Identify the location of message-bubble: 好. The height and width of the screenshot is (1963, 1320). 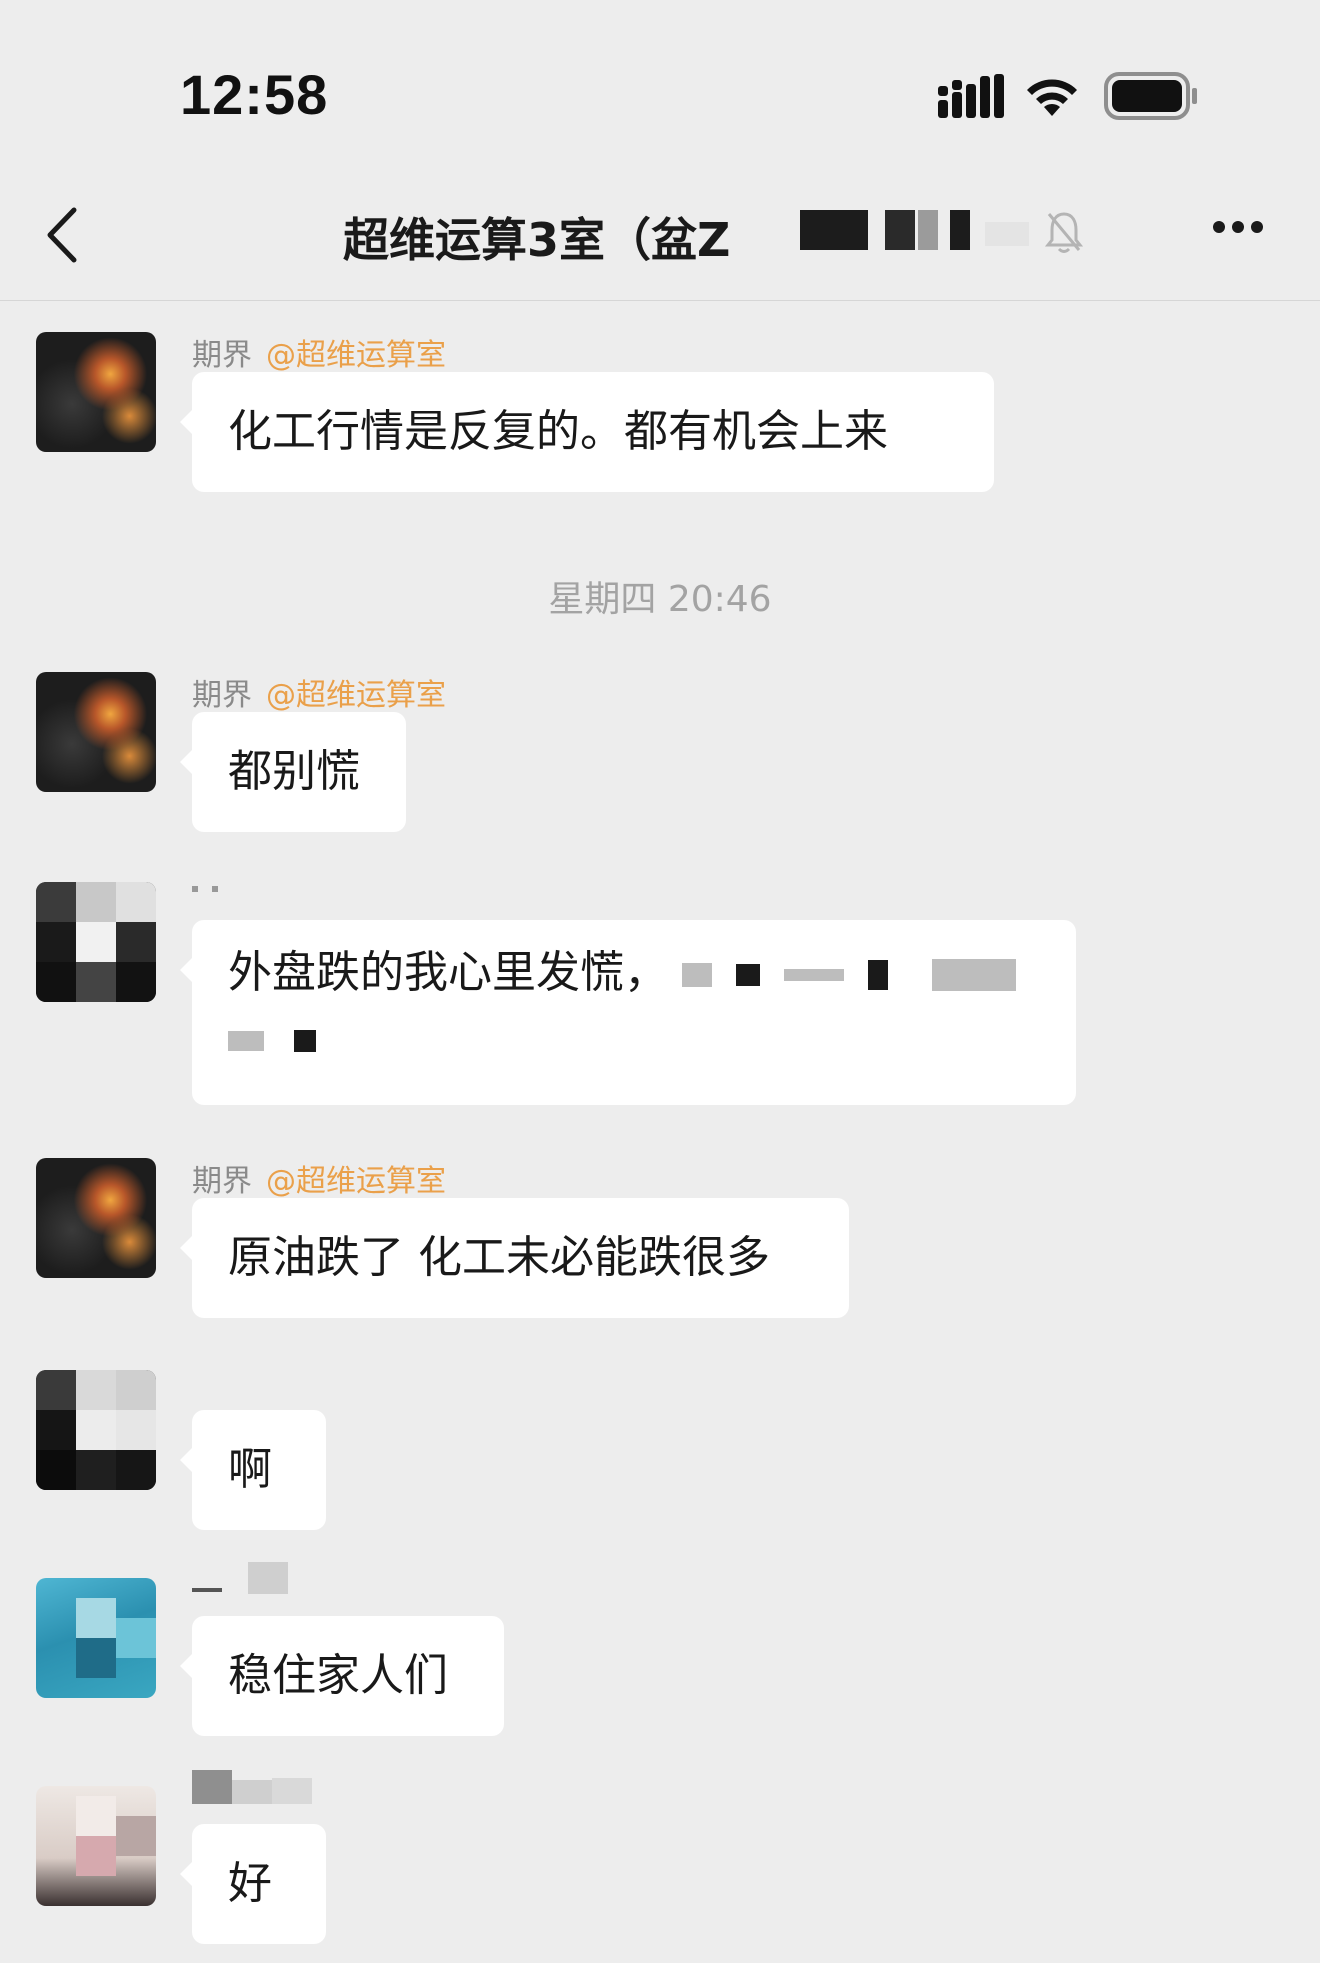
(253, 1884).